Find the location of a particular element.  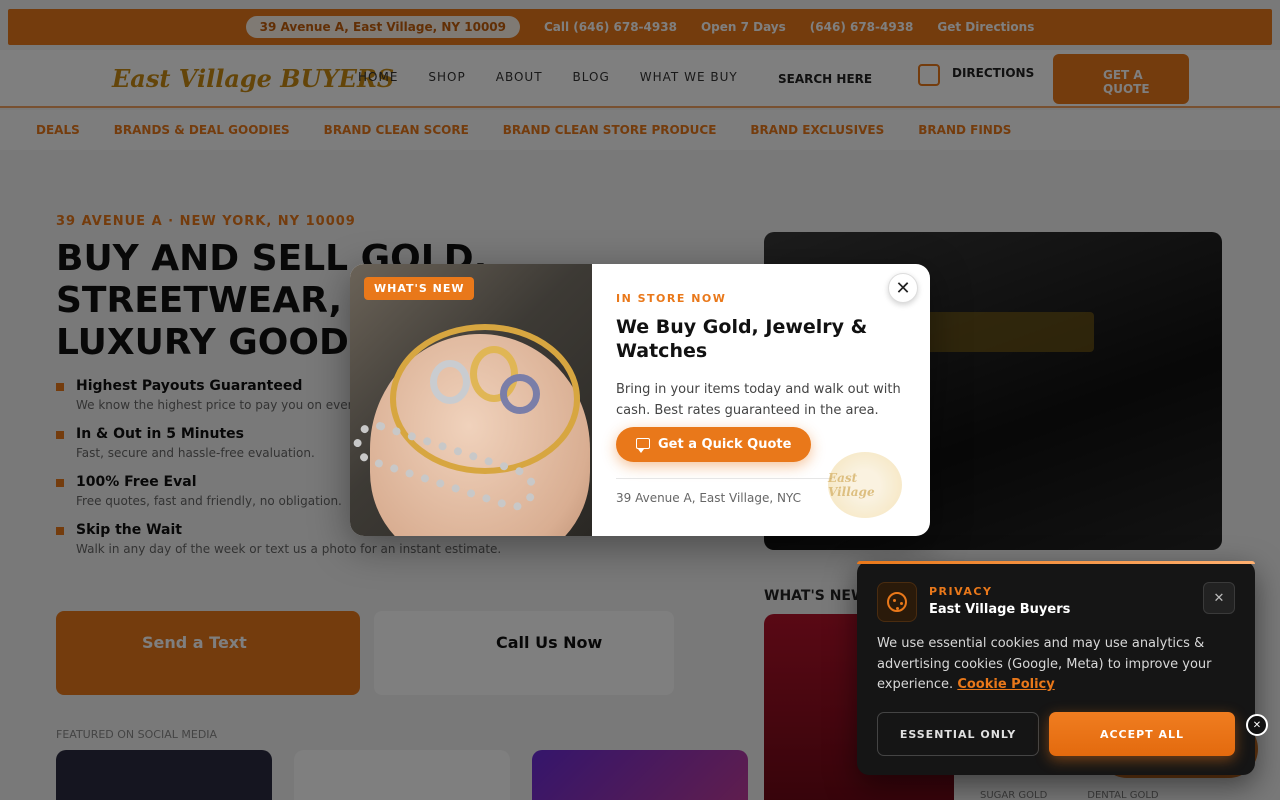

modal-divider is located at coordinates (724, 478).